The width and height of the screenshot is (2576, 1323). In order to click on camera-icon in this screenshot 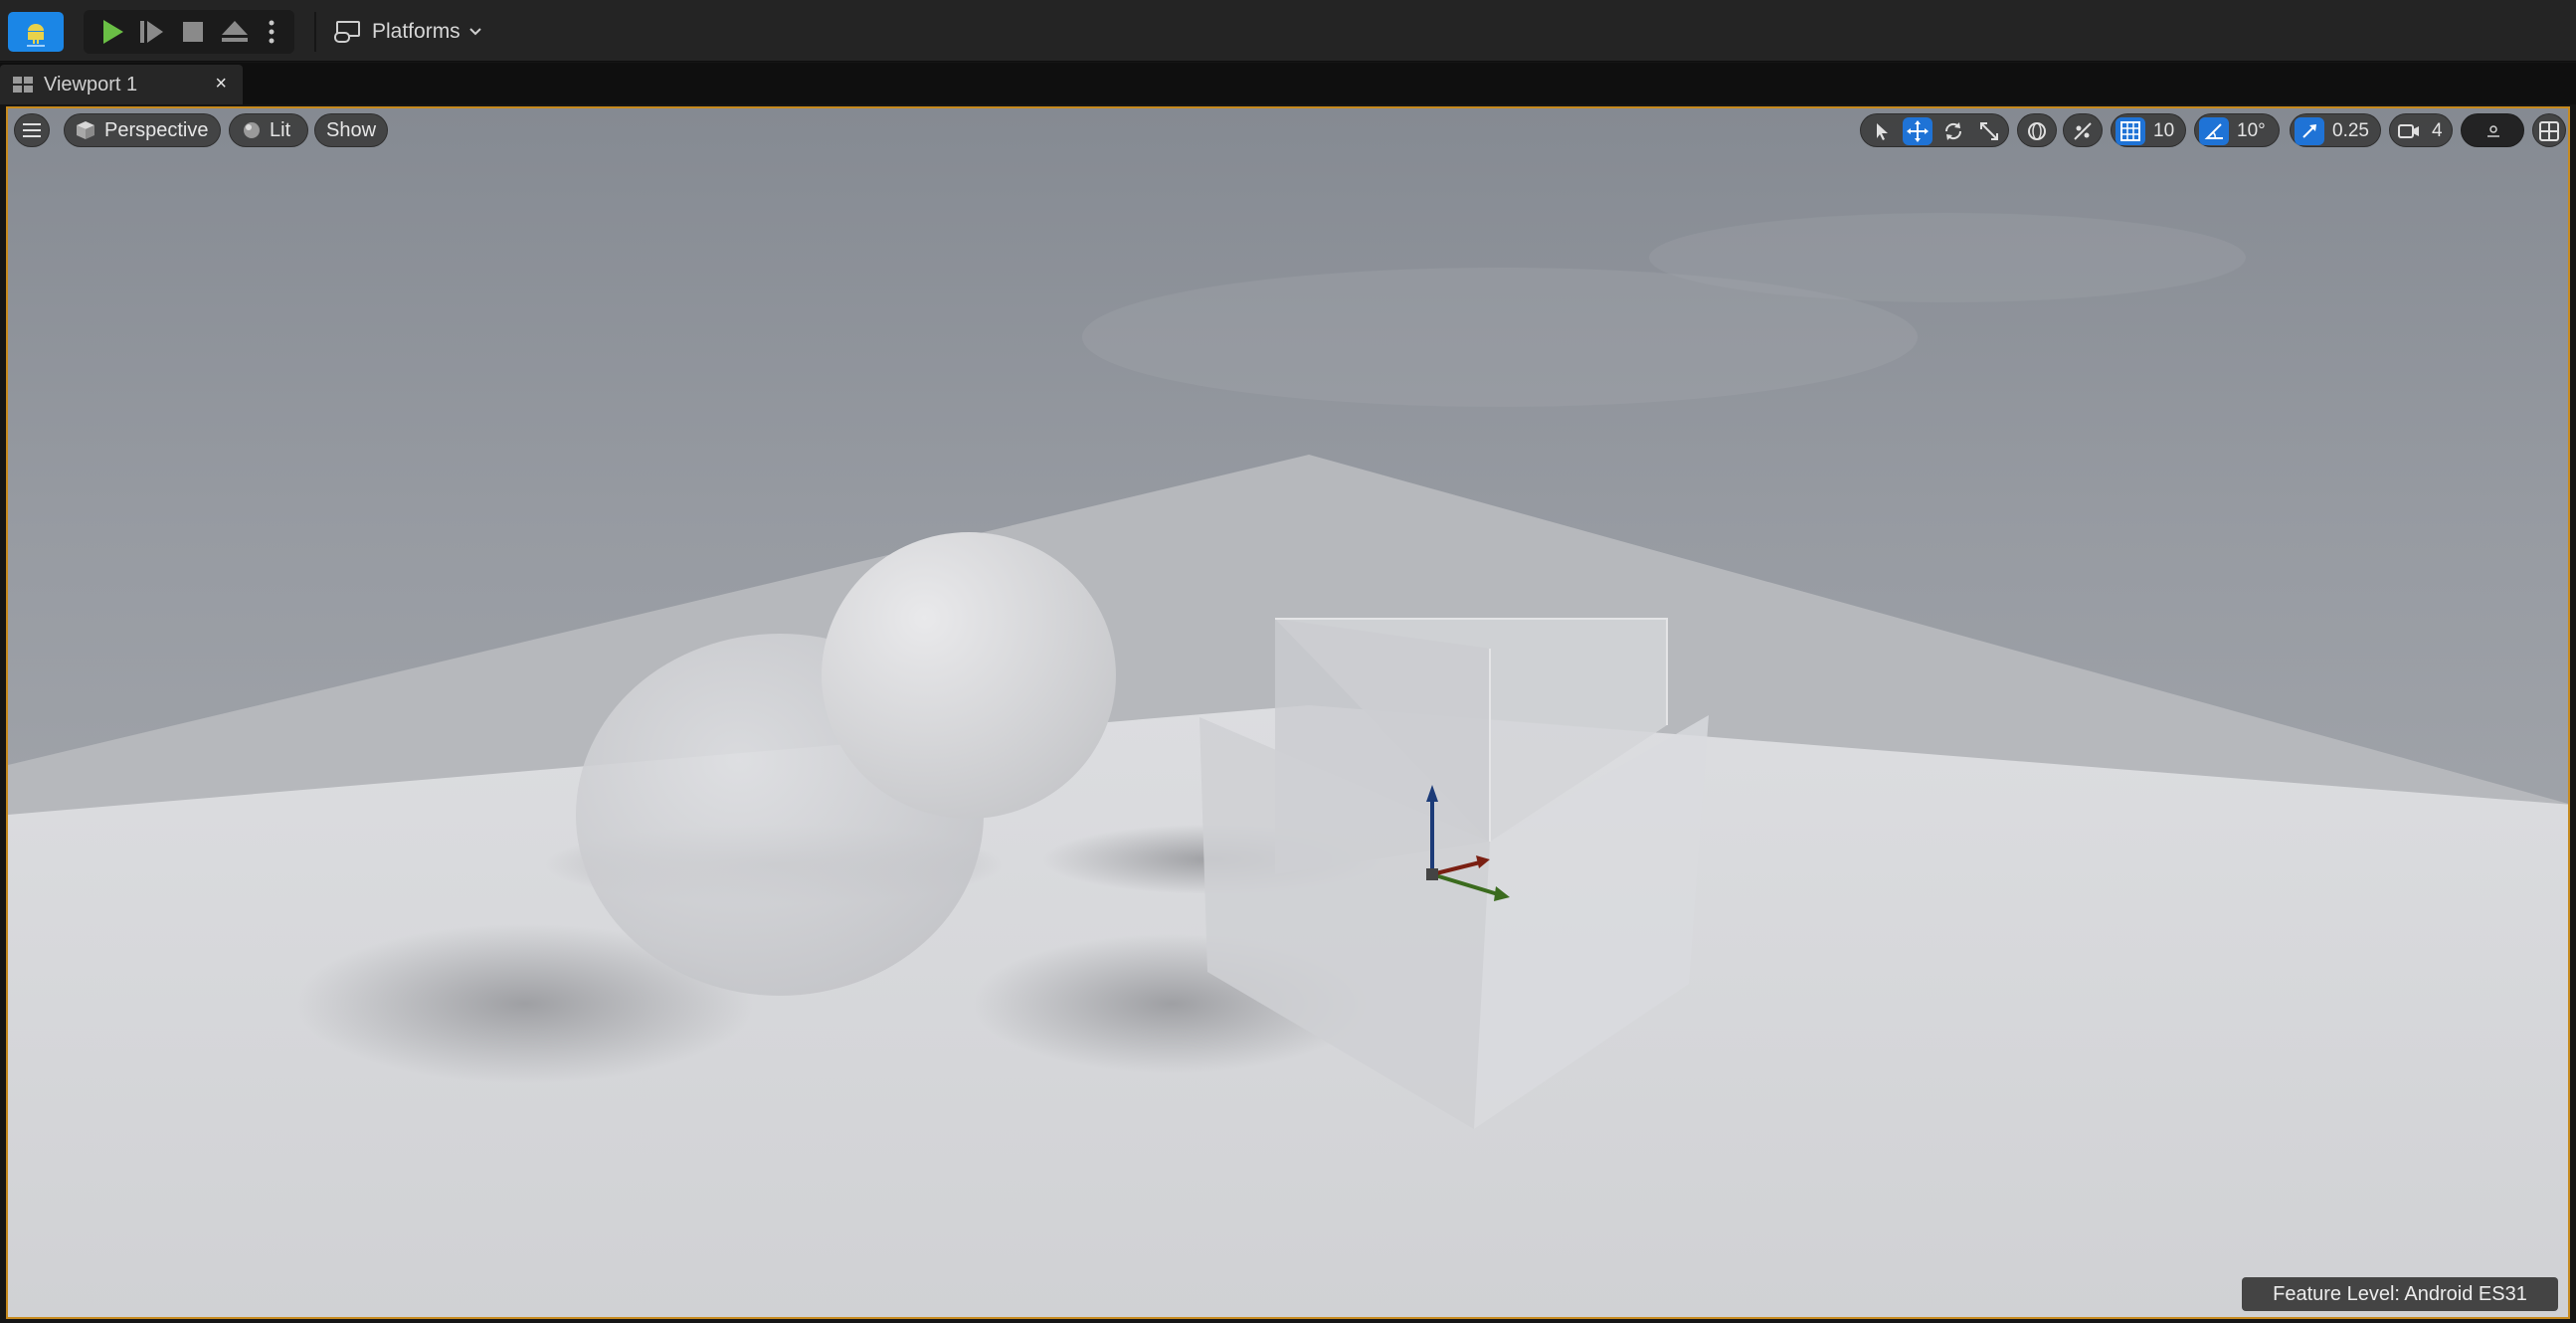, I will do `click(2408, 131)`.